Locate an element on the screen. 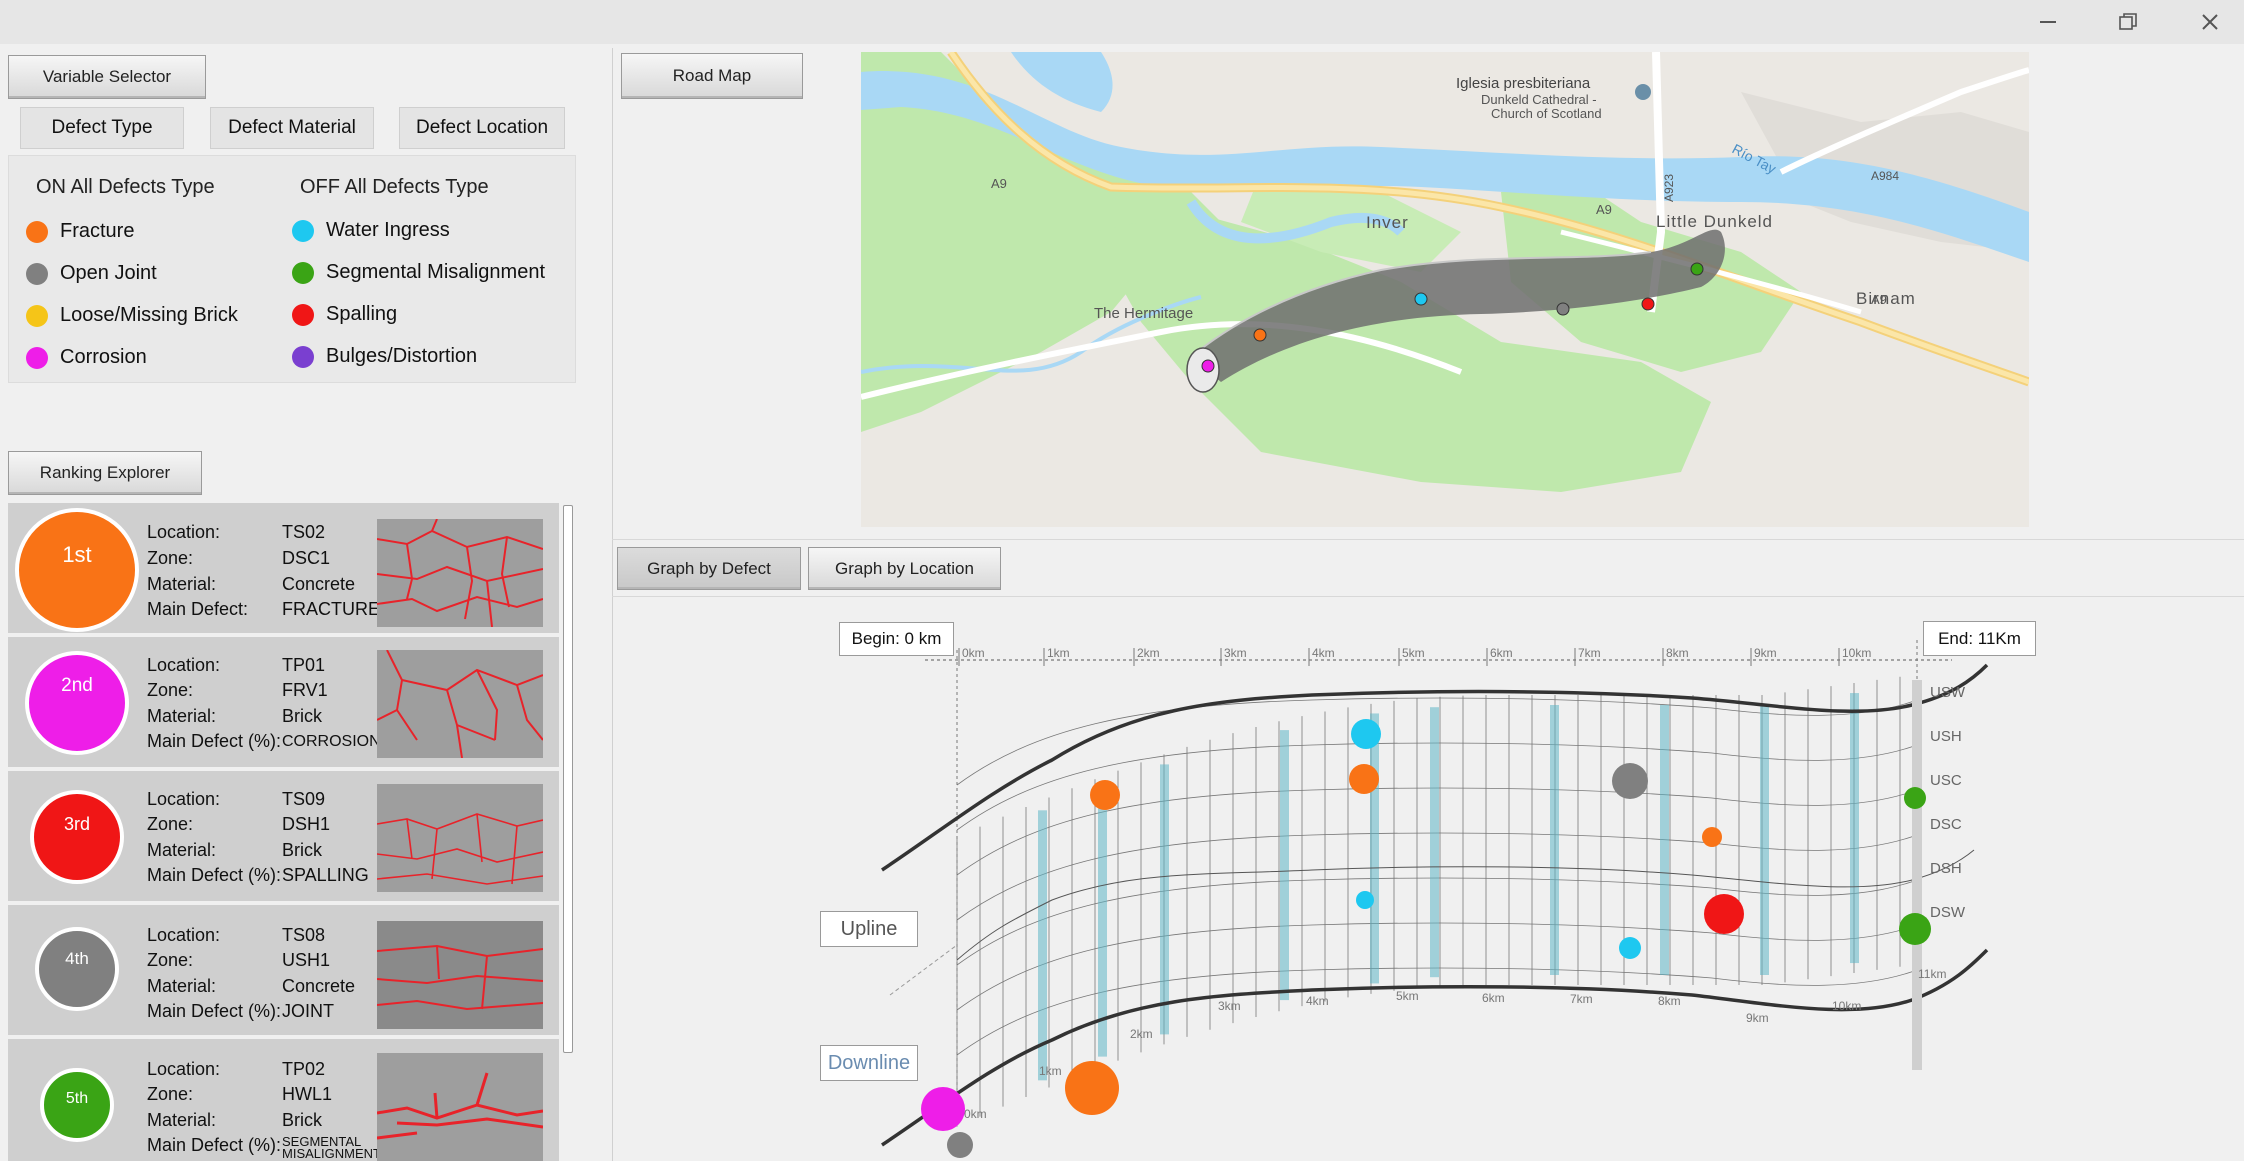 The height and width of the screenshot is (1161, 2244). bulges-dot-icon is located at coordinates (303, 356).